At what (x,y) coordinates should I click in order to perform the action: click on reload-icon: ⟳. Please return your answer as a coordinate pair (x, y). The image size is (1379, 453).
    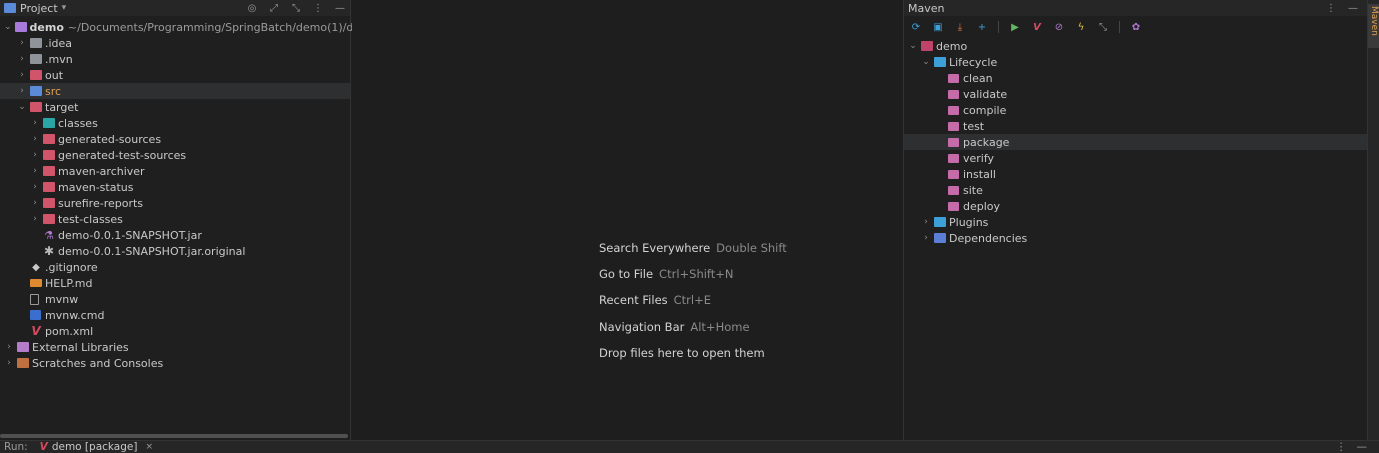
    Looking at the image, I should click on (916, 27).